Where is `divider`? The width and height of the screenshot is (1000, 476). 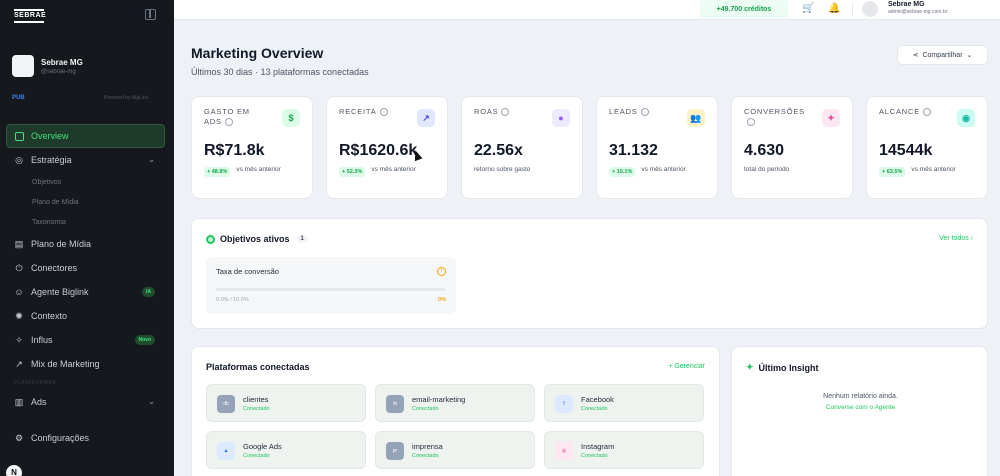 divider is located at coordinates (852, 9).